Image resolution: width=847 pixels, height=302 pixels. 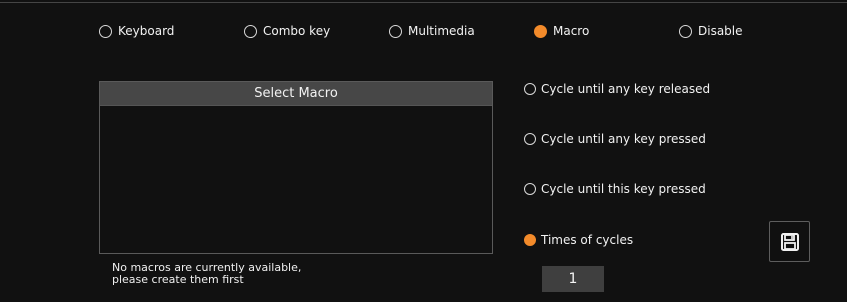 What do you see at coordinates (720, 31) in the screenshot?
I see `mode-label-disable: Disable` at bounding box center [720, 31].